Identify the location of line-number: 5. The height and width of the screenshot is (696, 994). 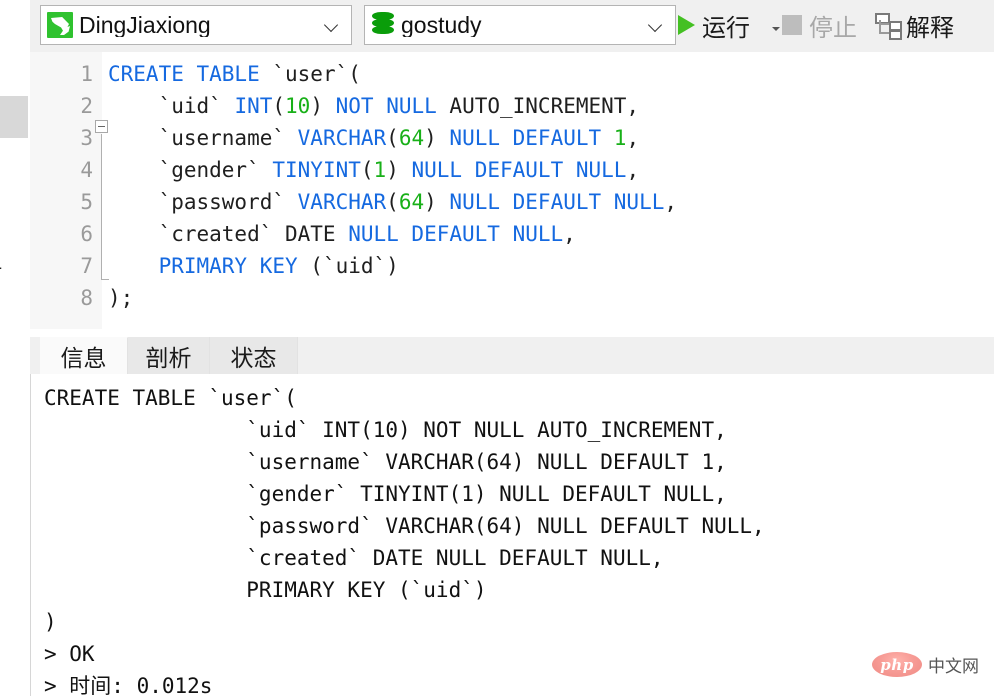
(86, 202).